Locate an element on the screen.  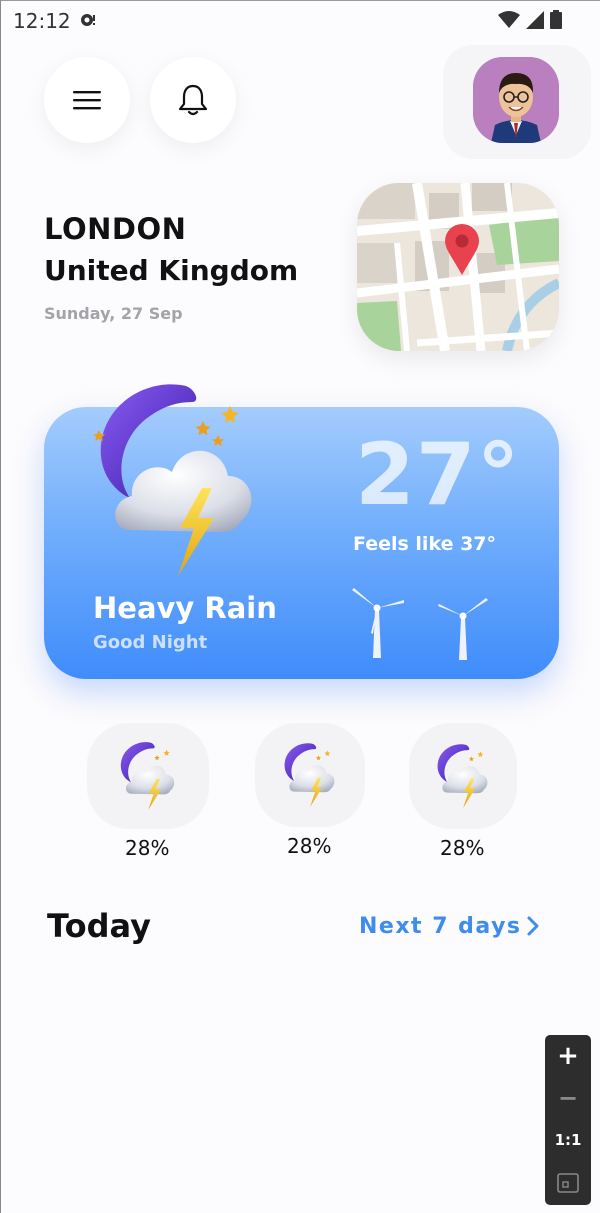
bell-icon is located at coordinates (193, 100).